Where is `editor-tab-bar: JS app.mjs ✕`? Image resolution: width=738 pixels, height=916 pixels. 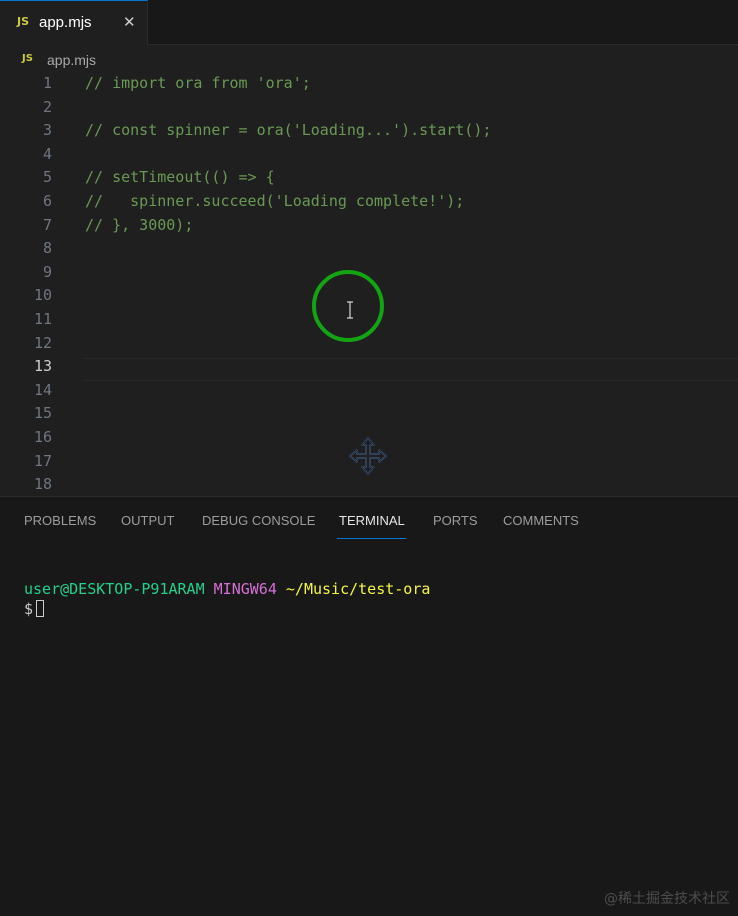
editor-tab-bar: JS app.mjs ✕ is located at coordinates (369, 22).